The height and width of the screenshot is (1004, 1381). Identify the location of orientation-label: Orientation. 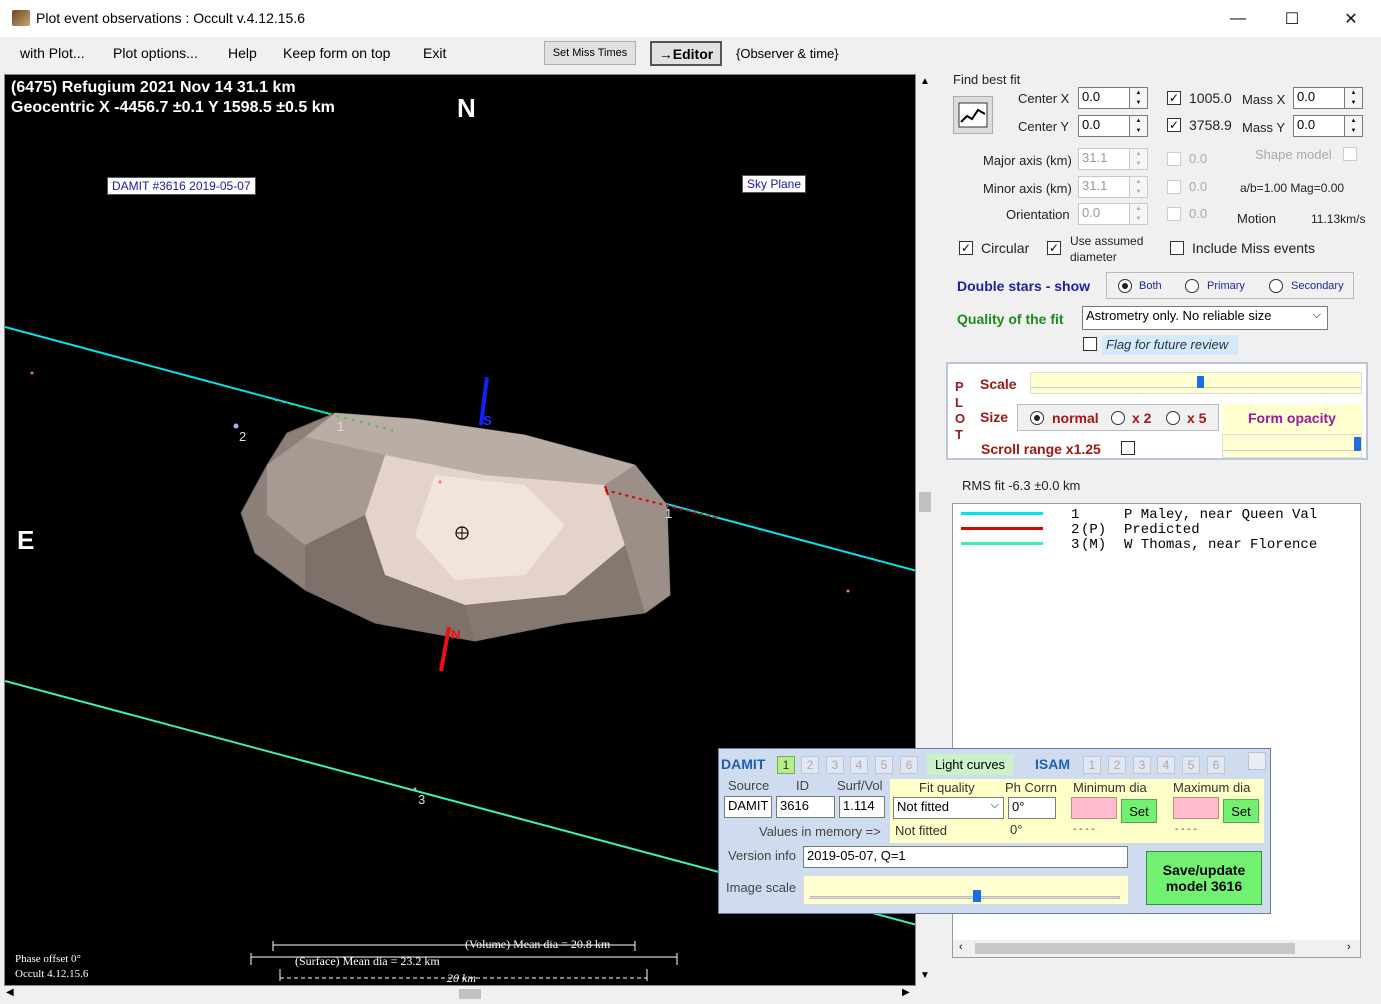
(1038, 214).